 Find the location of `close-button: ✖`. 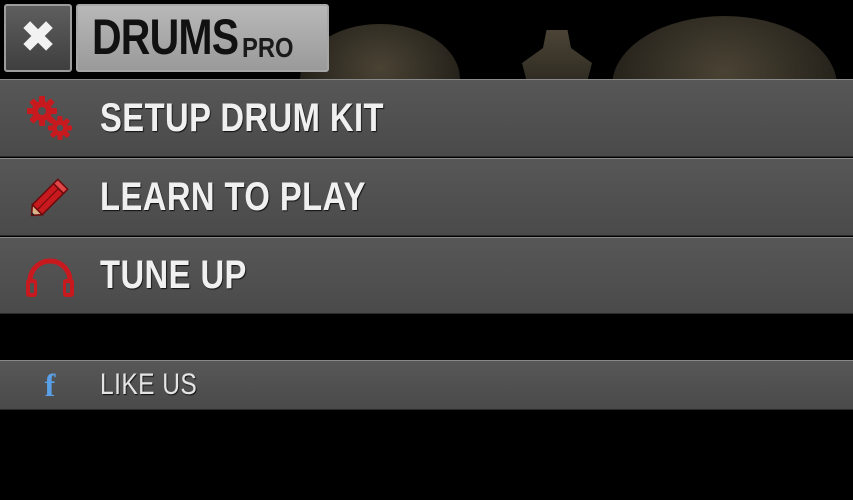

close-button: ✖ is located at coordinates (38, 38).